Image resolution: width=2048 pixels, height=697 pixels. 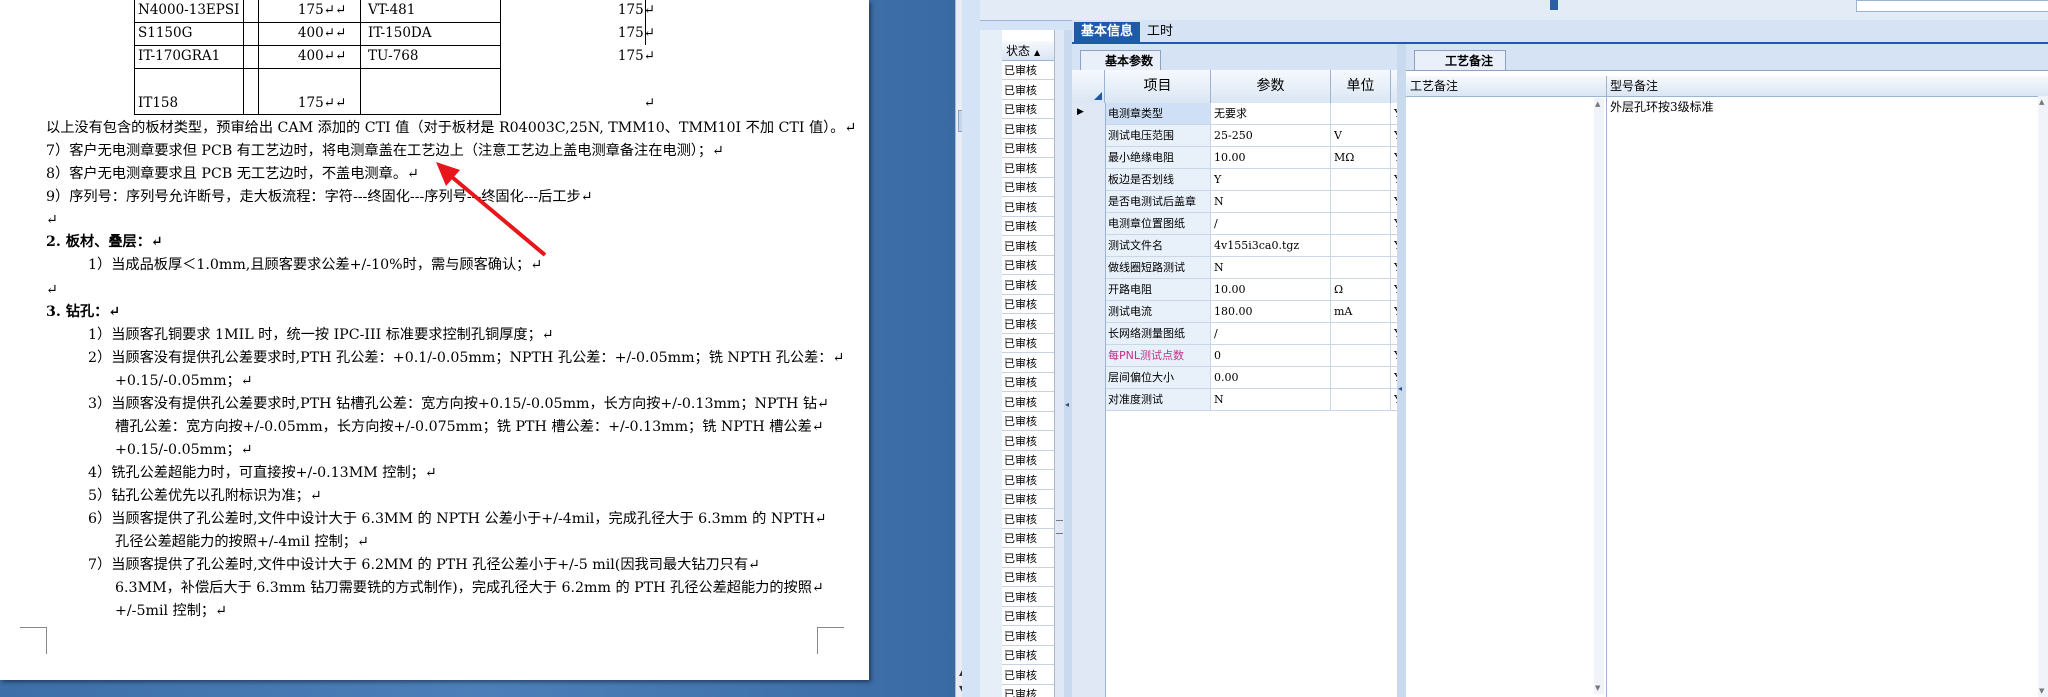 I want to click on document-line: 5）钻孔公差优先以孔附标识为准；↵, so click(x=205, y=496).